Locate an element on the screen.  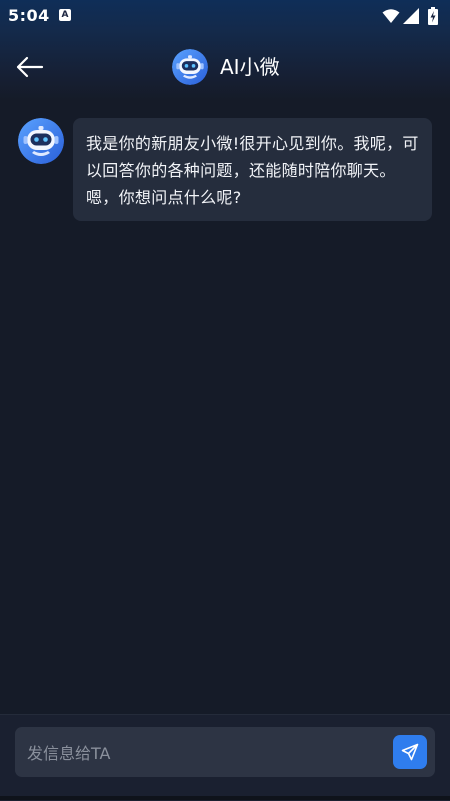
signal-icon is located at coordinates (411, 16).